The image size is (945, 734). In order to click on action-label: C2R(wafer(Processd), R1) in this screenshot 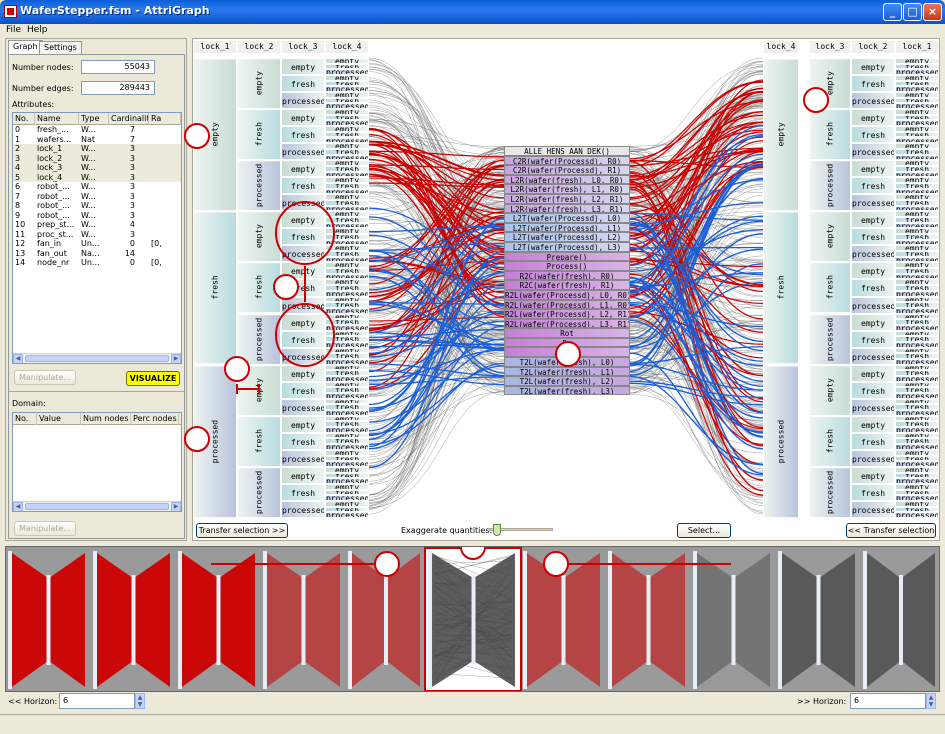, I will do `click(567, 170)`.